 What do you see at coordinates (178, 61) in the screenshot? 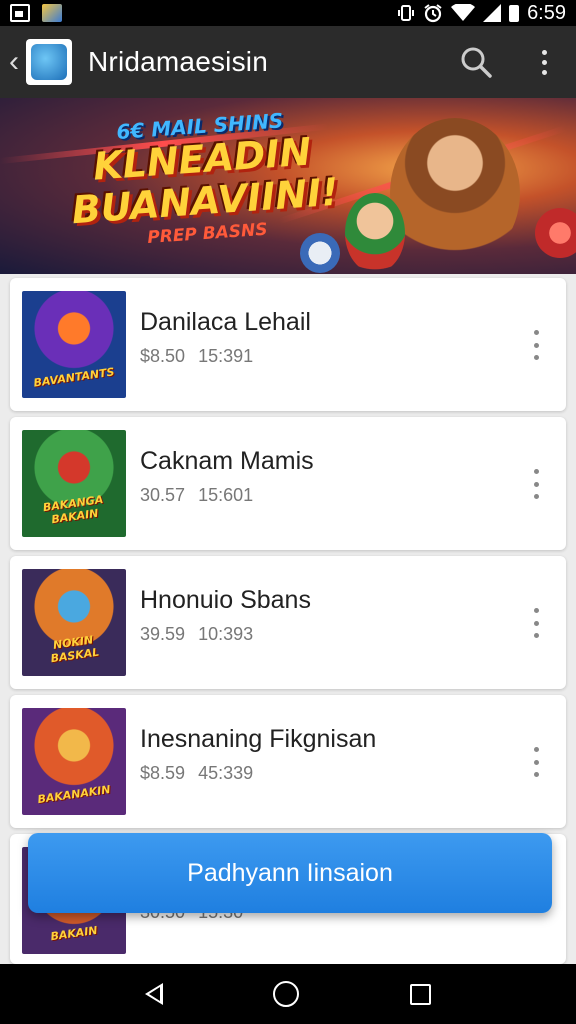
I see `app-title: Nridamaesisin` at bounding box center [178, 61].